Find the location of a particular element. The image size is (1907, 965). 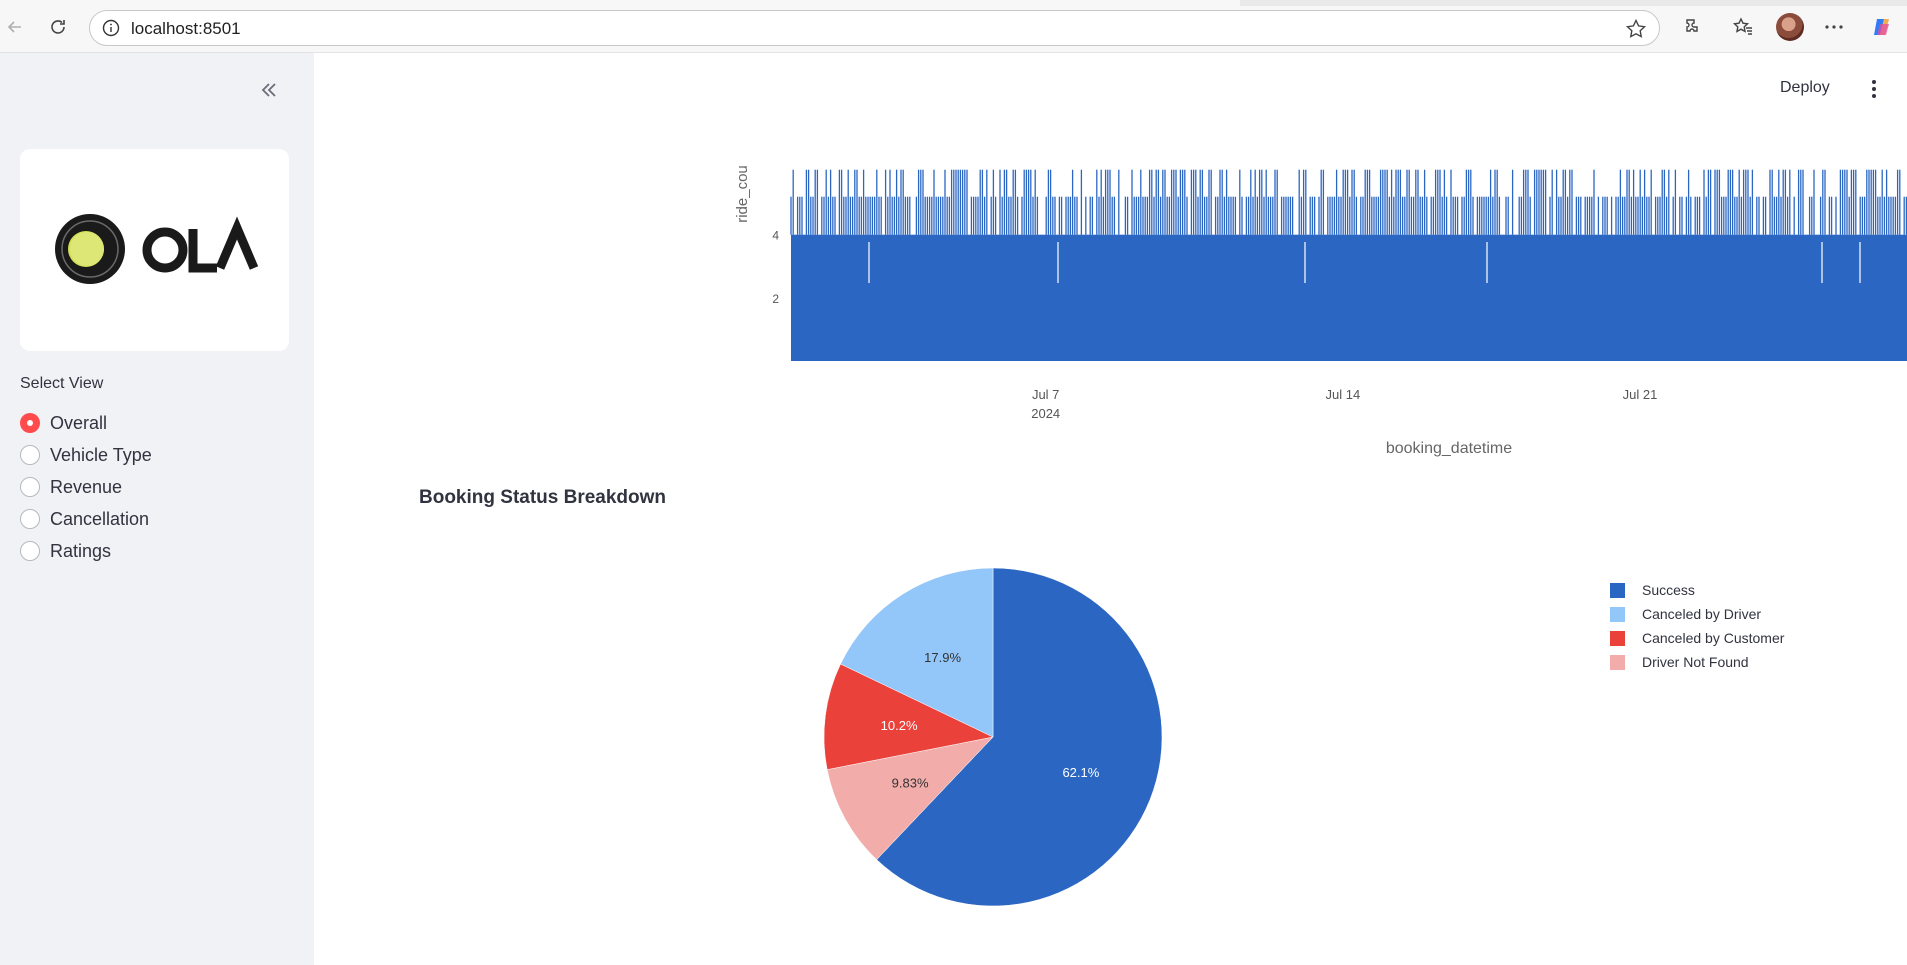

y-tick-label: 4 is located at coordinates (775, 236).